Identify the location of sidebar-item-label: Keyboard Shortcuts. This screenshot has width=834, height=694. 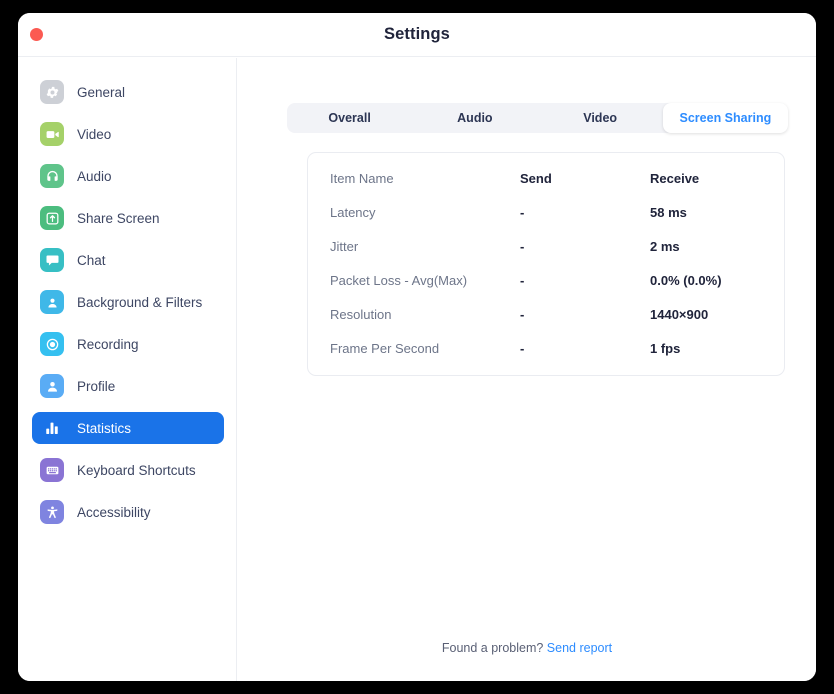
(136, 470).